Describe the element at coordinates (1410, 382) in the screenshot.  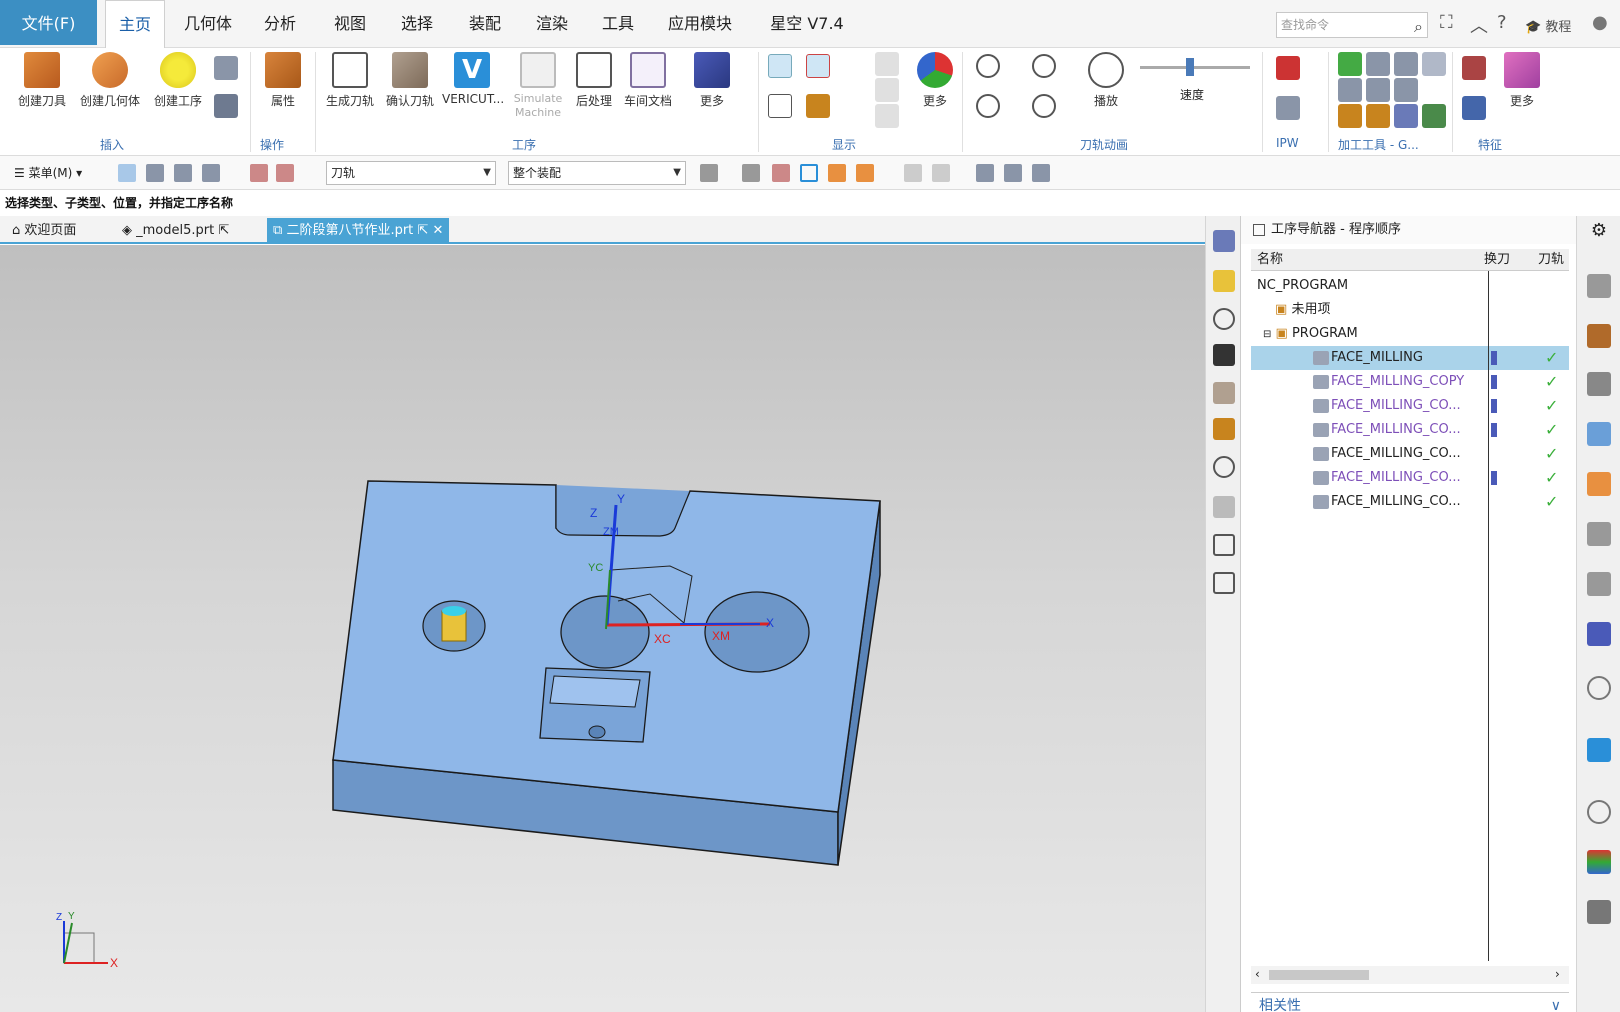
I see `op-row: FACE_MILLING_COPY ✓` at that location.